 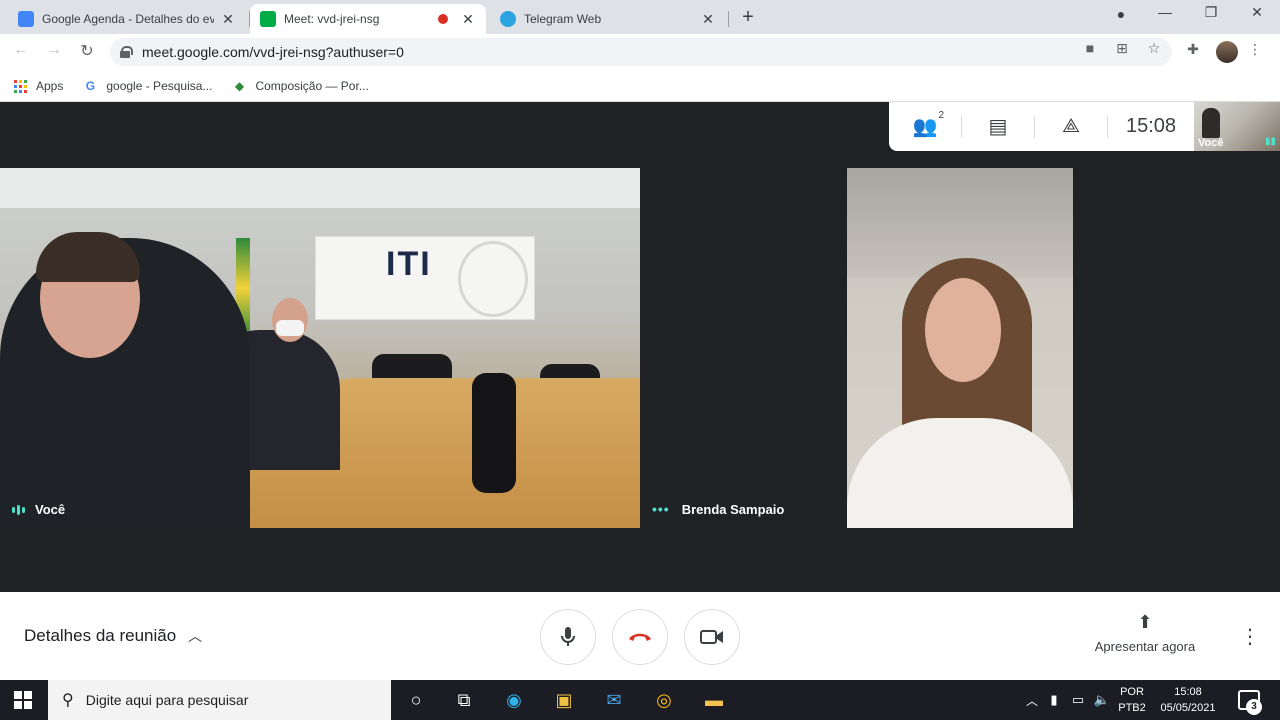 I want to click on volume-icon: 🔈, so click(x=1102, y=700).